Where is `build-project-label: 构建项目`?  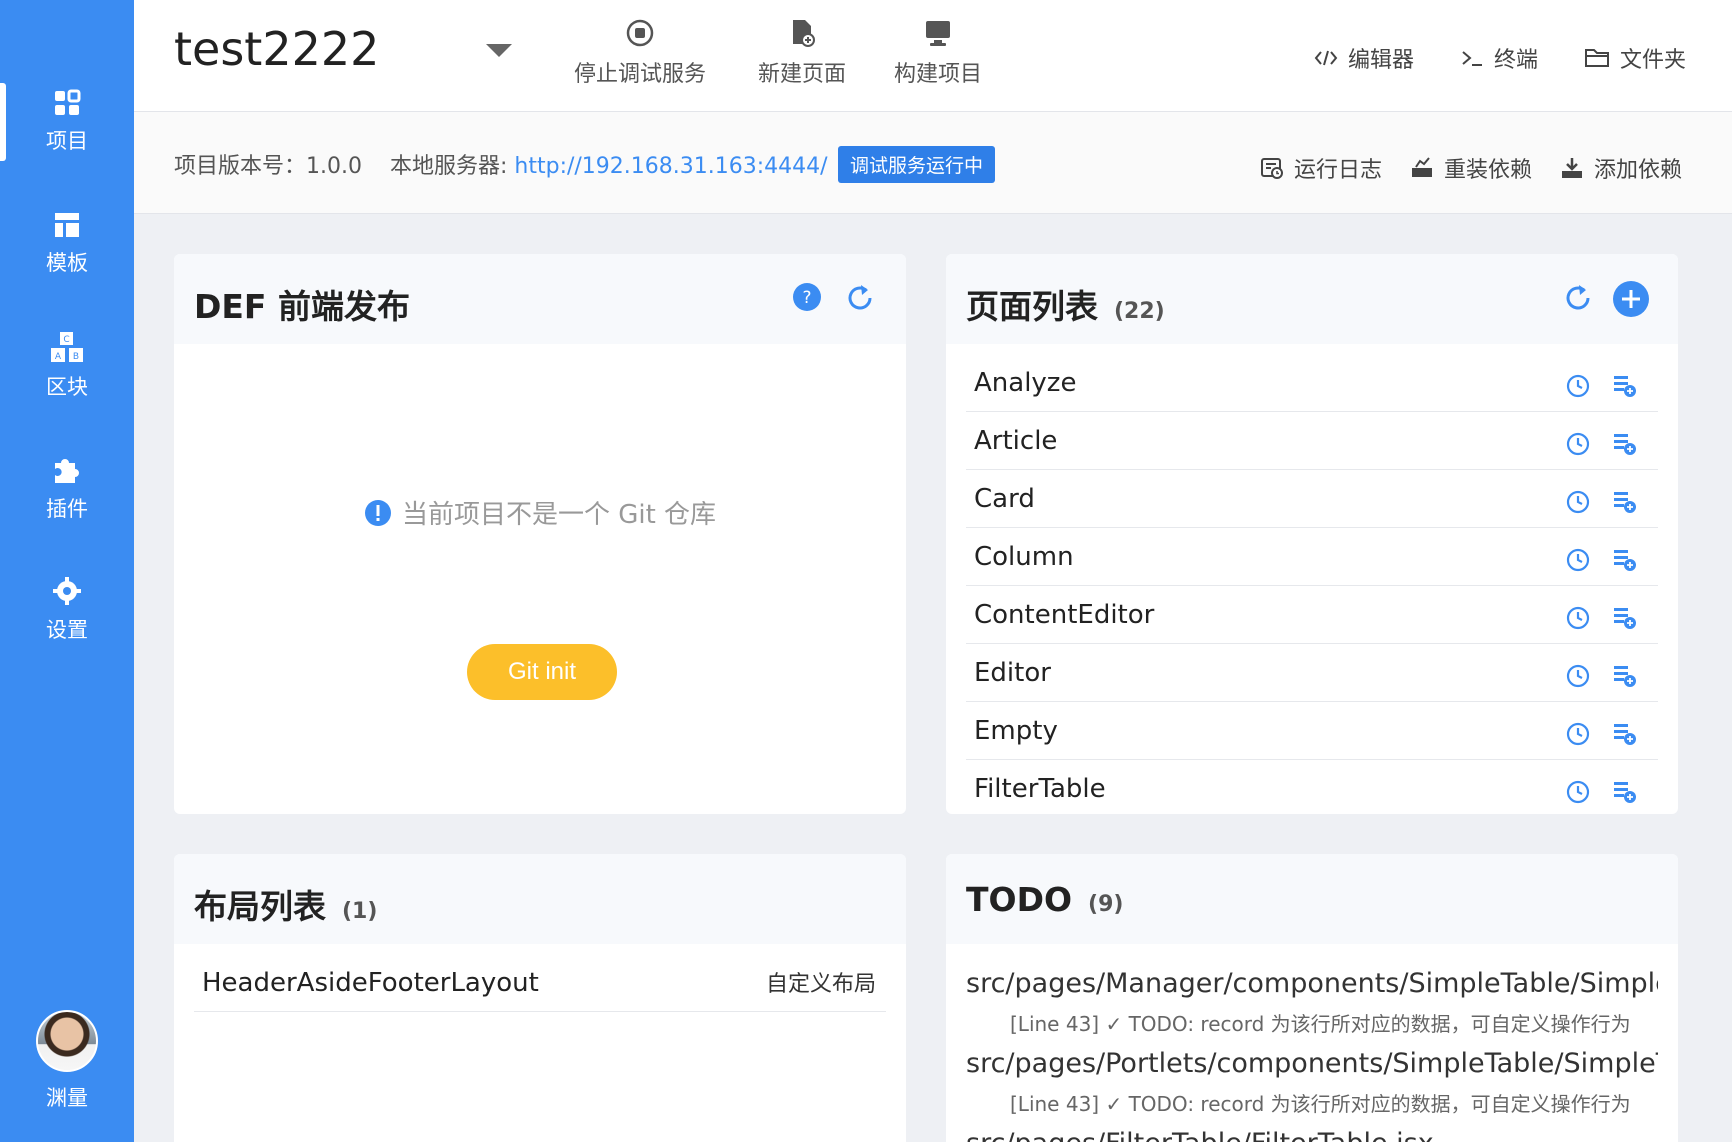
build-project-label: 构建项目 is located at coordinates (938, 74).